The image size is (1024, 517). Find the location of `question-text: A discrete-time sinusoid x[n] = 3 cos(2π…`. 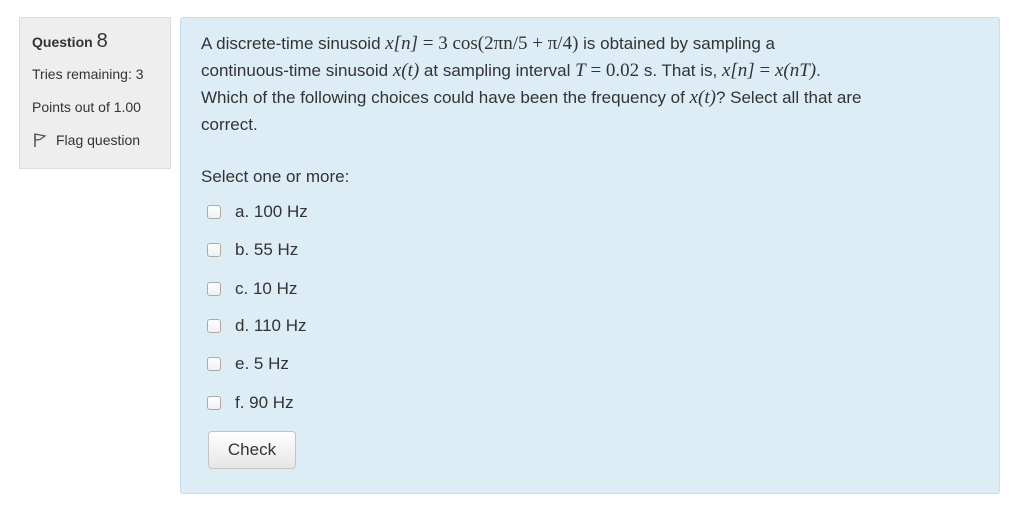

question-text: A discrete-time sinusoid x[n] = 3 cos(2π… is located at coordinates (531, 83).